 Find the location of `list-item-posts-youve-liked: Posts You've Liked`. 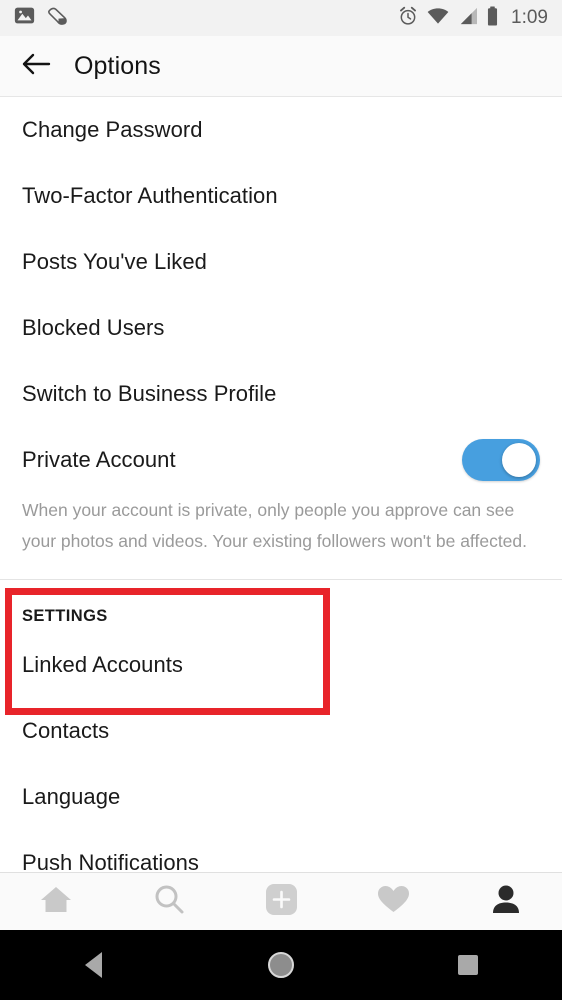

list-item-posts-youve-liked: Posts You've Liked is located at coordinates (281, 262).